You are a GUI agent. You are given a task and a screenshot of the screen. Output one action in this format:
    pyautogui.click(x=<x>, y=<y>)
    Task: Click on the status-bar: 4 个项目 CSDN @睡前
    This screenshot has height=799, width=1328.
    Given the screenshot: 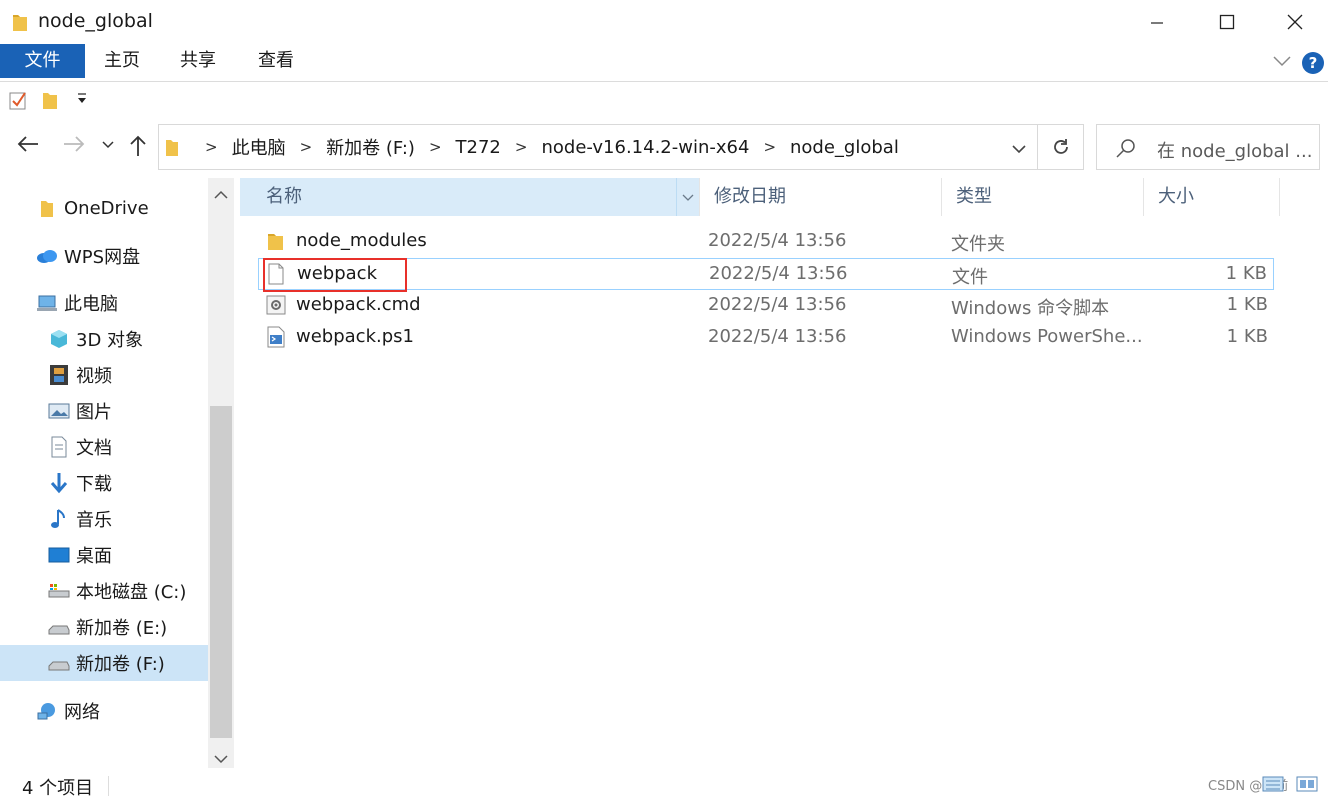 What is the action you would take?
    pyautogui.click(x=664, y=784)
    